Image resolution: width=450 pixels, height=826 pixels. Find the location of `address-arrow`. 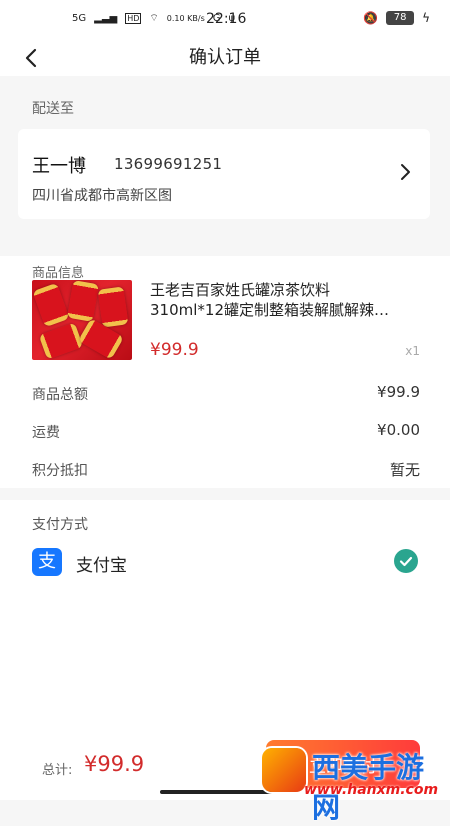

address-arrow is located at coordinates (405, 172).